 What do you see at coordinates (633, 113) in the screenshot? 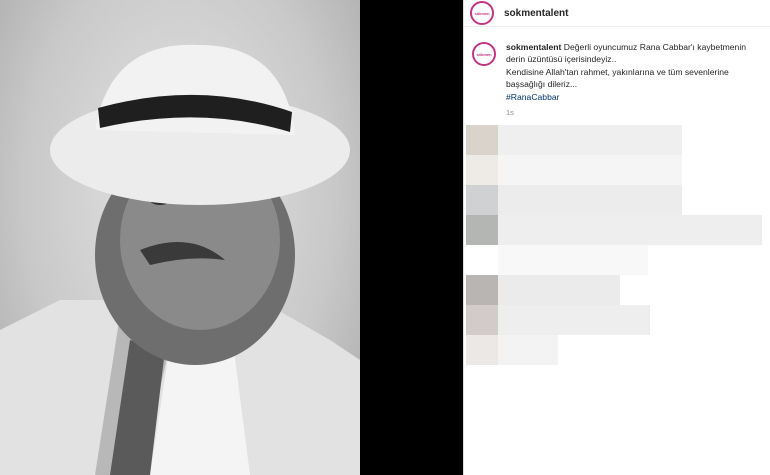
I see `post-time: 1s` at bounding box center [633, 113].